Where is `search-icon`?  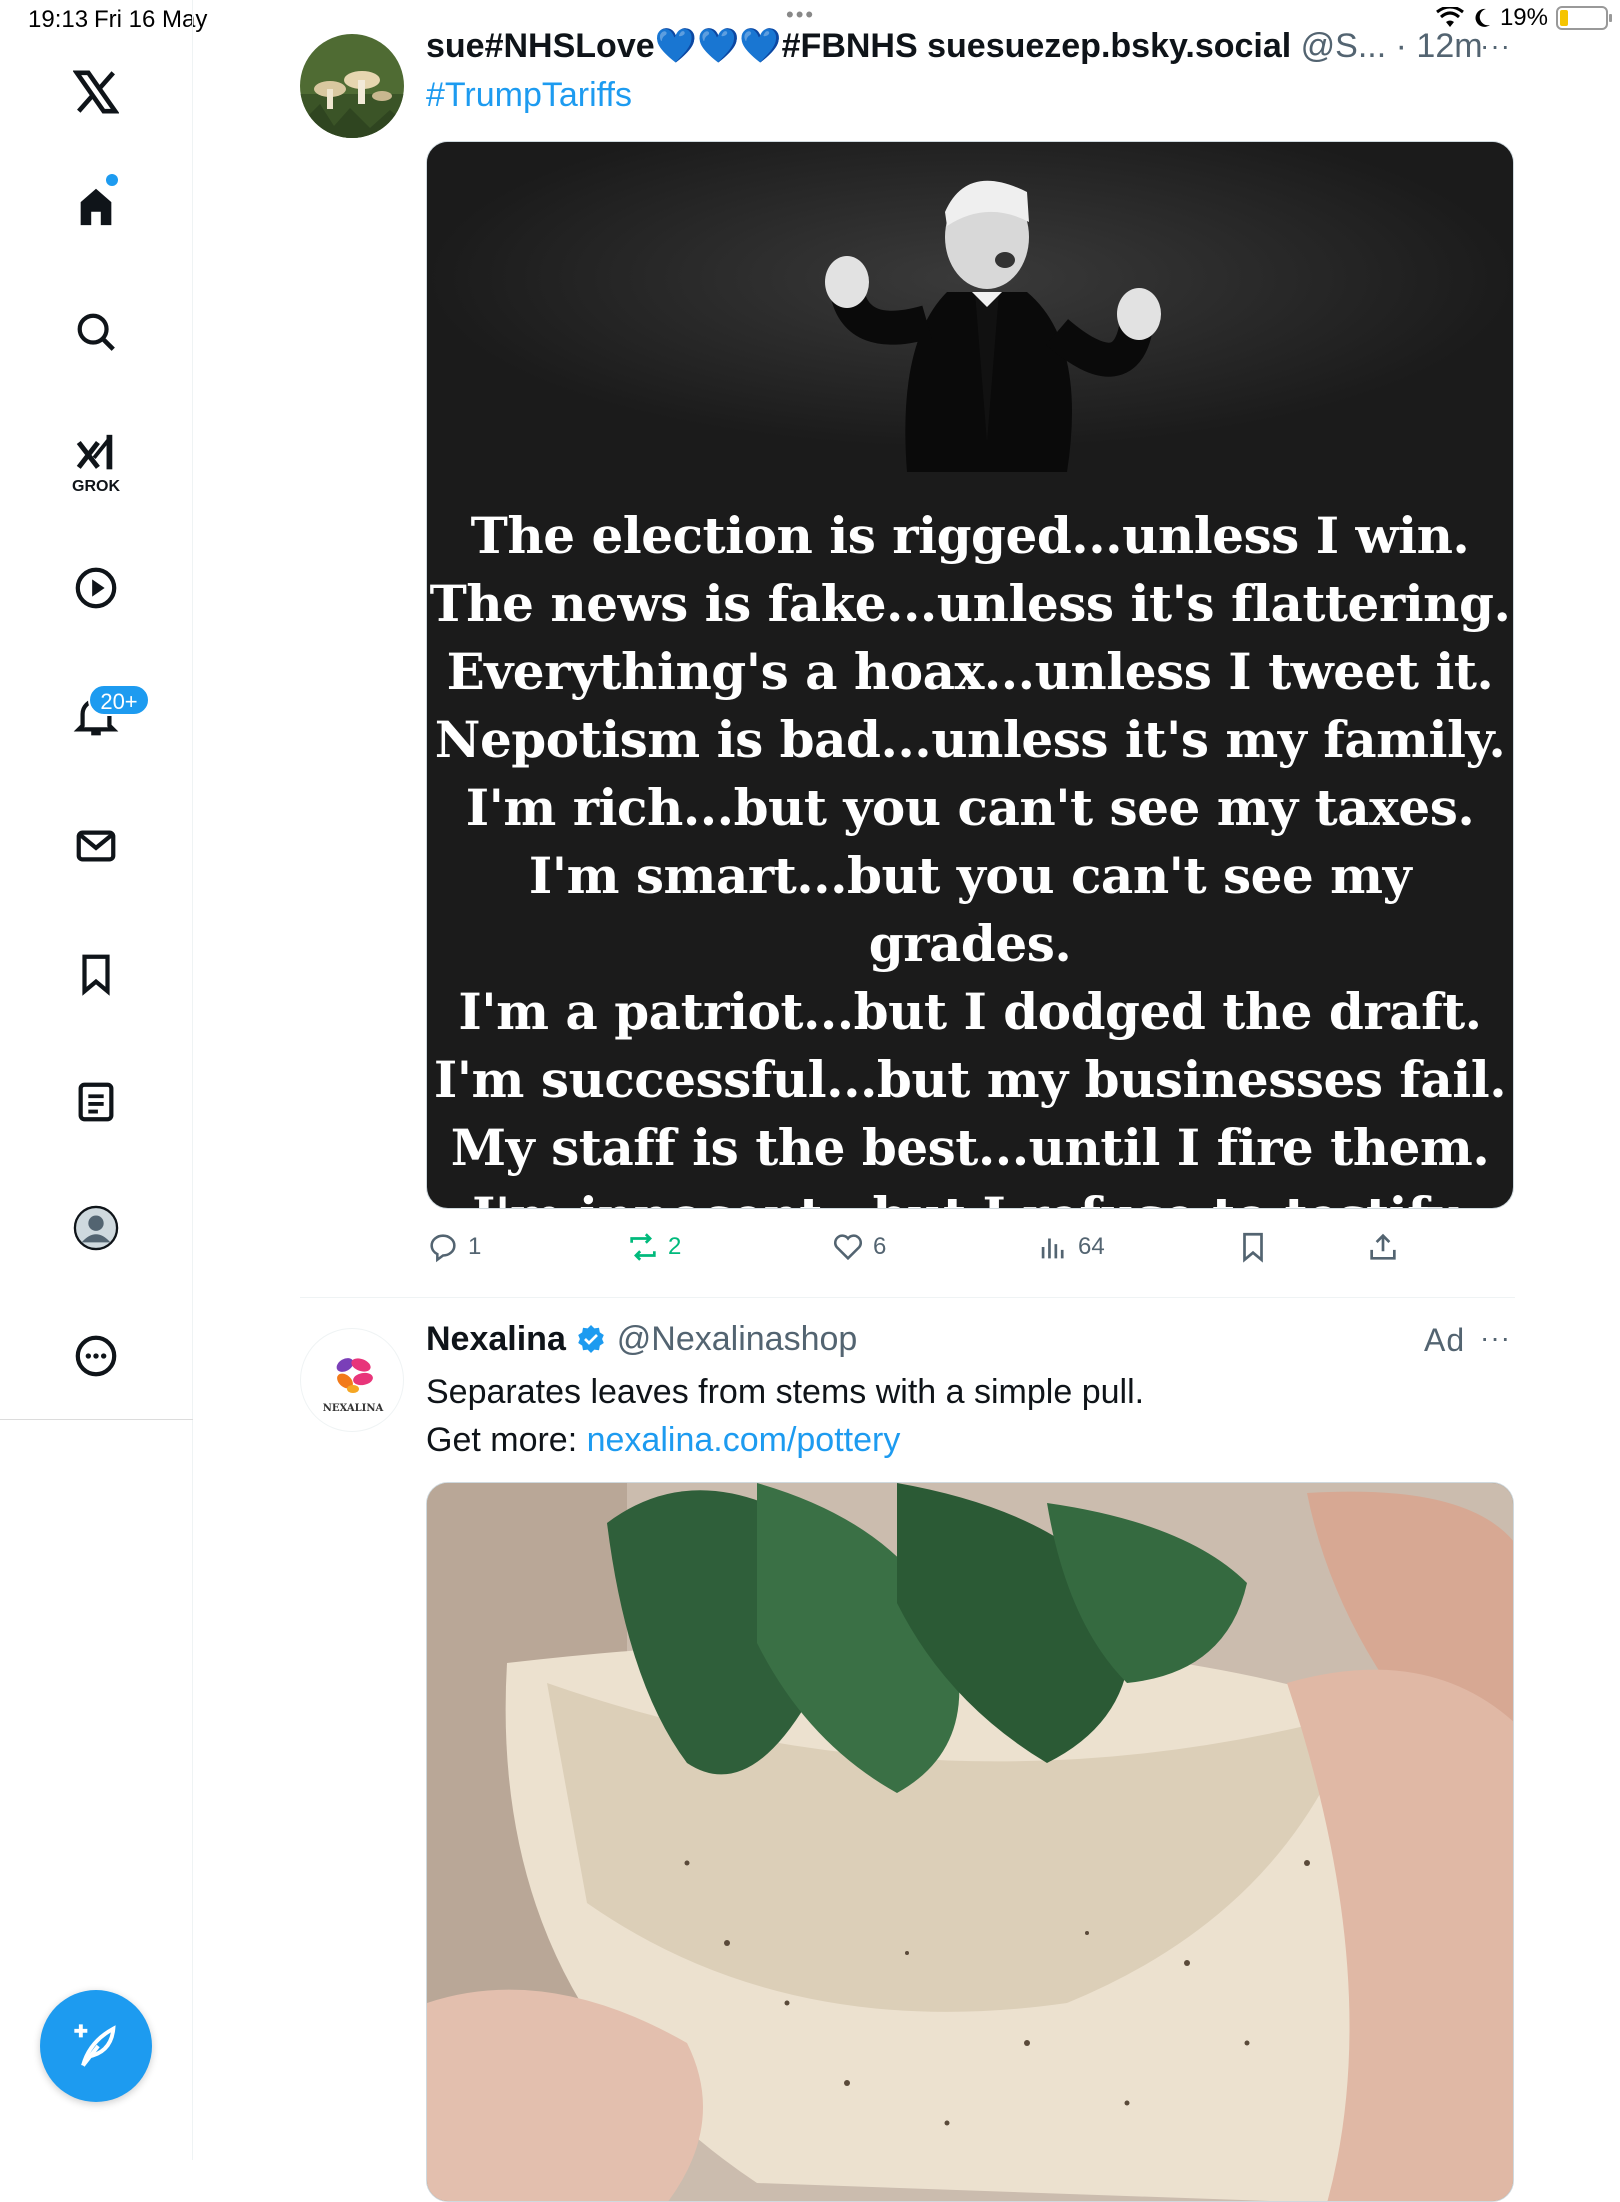 search-icon is located at coordinates (96, 332).